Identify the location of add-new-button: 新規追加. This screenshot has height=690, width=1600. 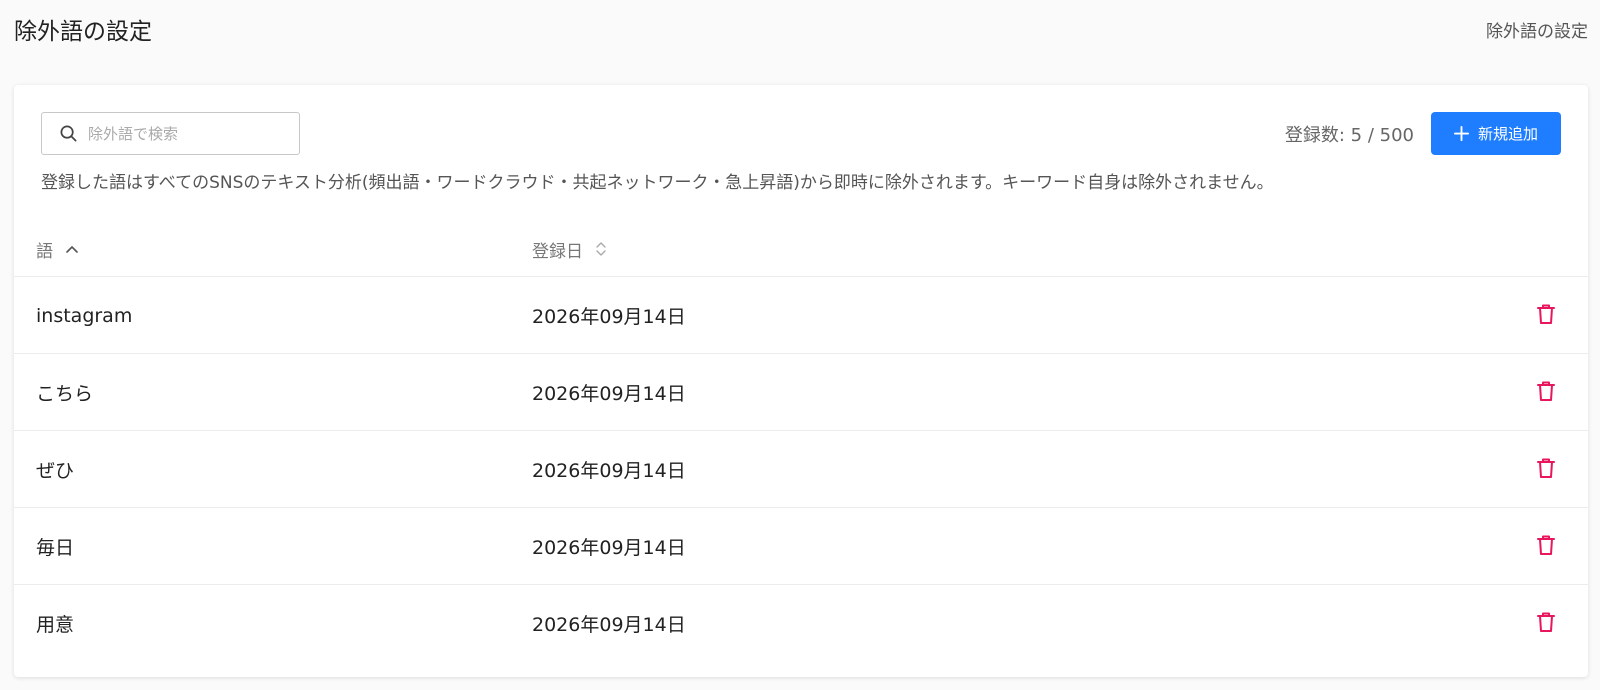
(1496, 133).